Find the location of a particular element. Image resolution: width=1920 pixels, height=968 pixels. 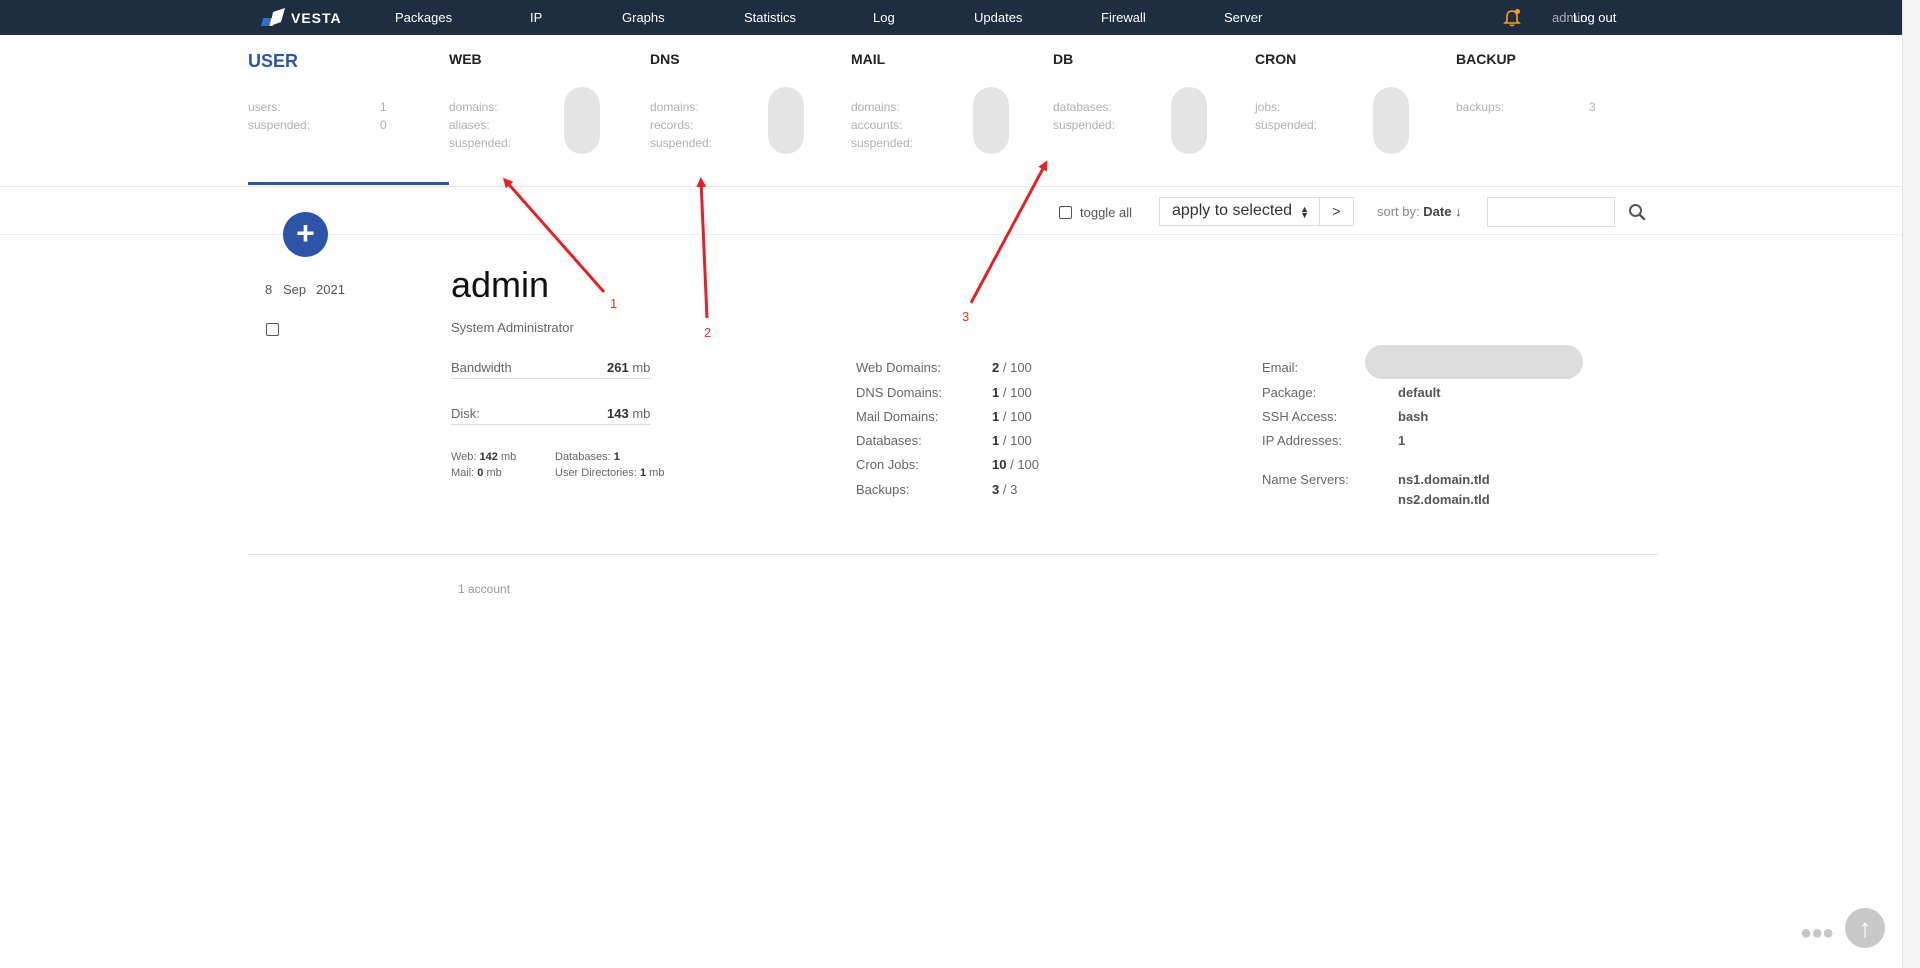

limit-label: Mail Domains: is located at coordinates (897, 416).